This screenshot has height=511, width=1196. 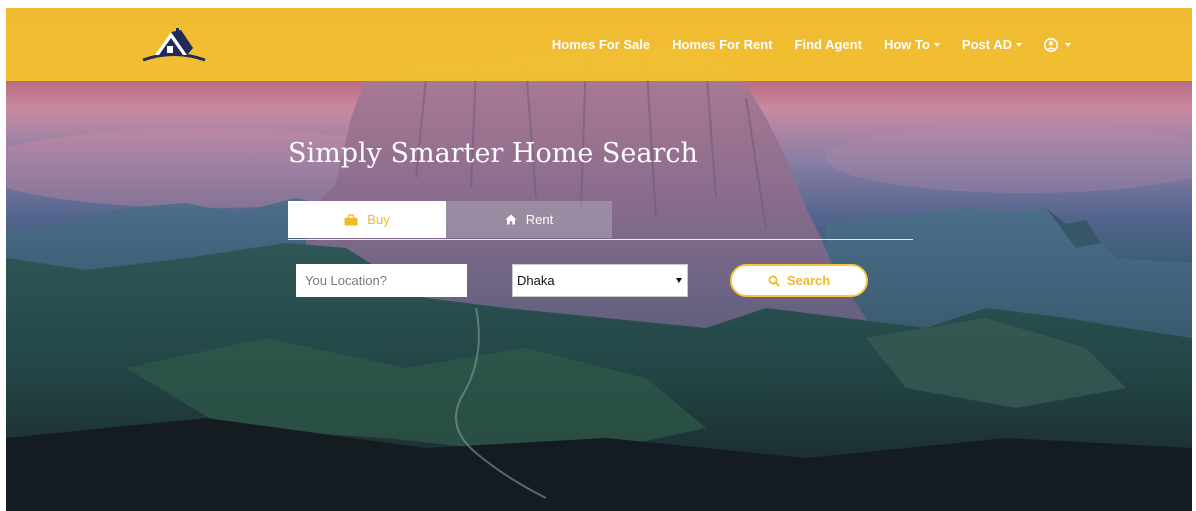 I want to click on nav-homes-for-sale: Homes For Sale, so click(x=601, y=44).